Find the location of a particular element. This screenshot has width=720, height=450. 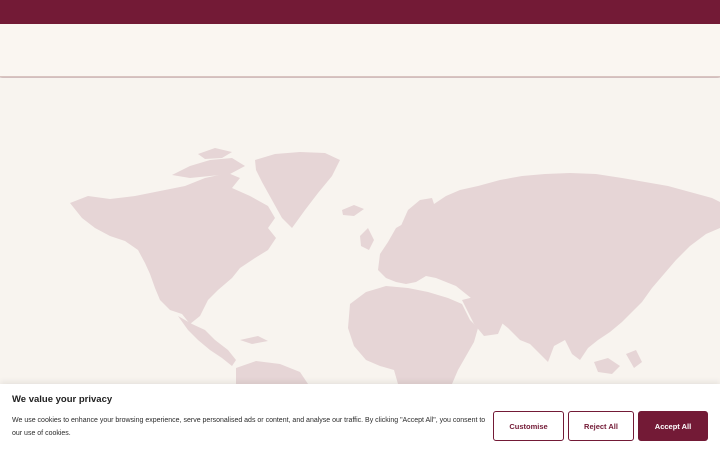

accept-all-button: Accept All is located at coordinates (673, 426).